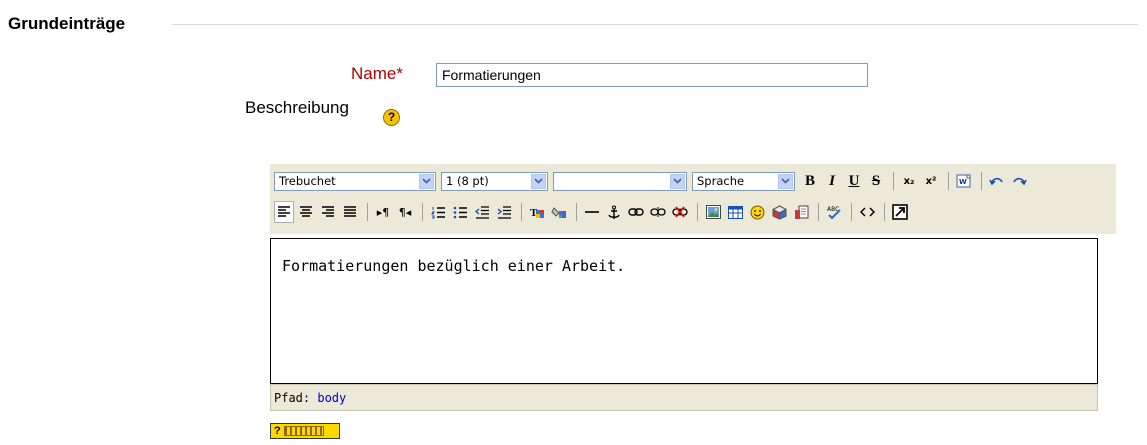  What do you see at coordinates (655, 24) in the screenshot?
I see `section-divider` at bounding box center [655, 24].